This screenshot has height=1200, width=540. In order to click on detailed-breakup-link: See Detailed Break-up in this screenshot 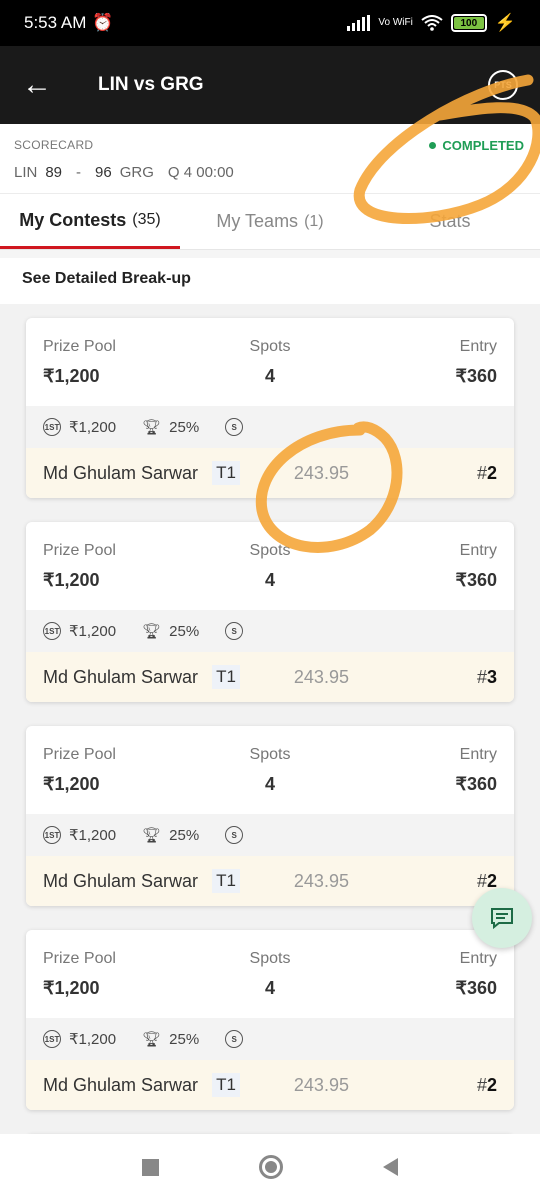, I will do `click(270, 281)`.